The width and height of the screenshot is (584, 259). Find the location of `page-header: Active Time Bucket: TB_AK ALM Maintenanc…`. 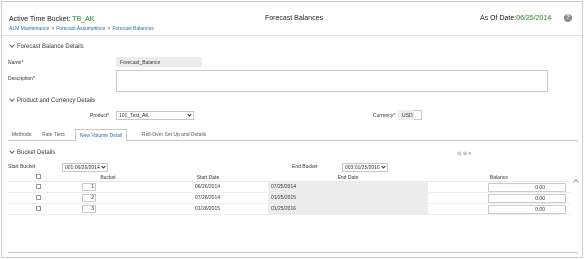

page-header: Active Time Bucket: TB_AK ALM Maintenanc… is located at coordinates (292, 19).